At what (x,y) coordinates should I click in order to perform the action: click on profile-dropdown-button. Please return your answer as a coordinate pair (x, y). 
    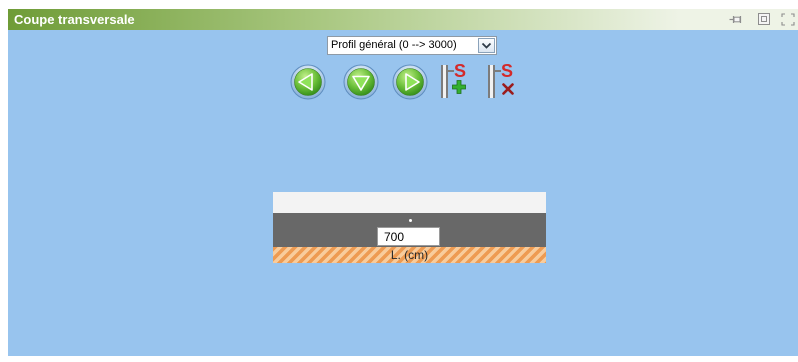
    Looking at the image, I should click on (486, 45).